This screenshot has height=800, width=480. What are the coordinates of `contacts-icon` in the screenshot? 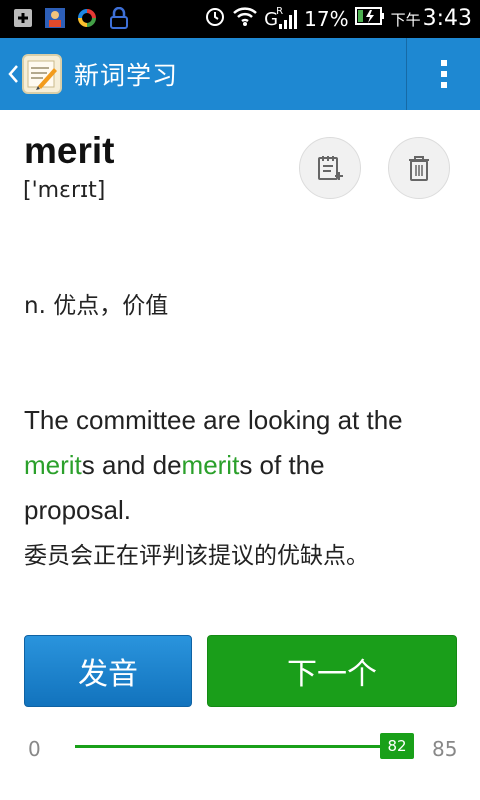 It's located at (55, 18).